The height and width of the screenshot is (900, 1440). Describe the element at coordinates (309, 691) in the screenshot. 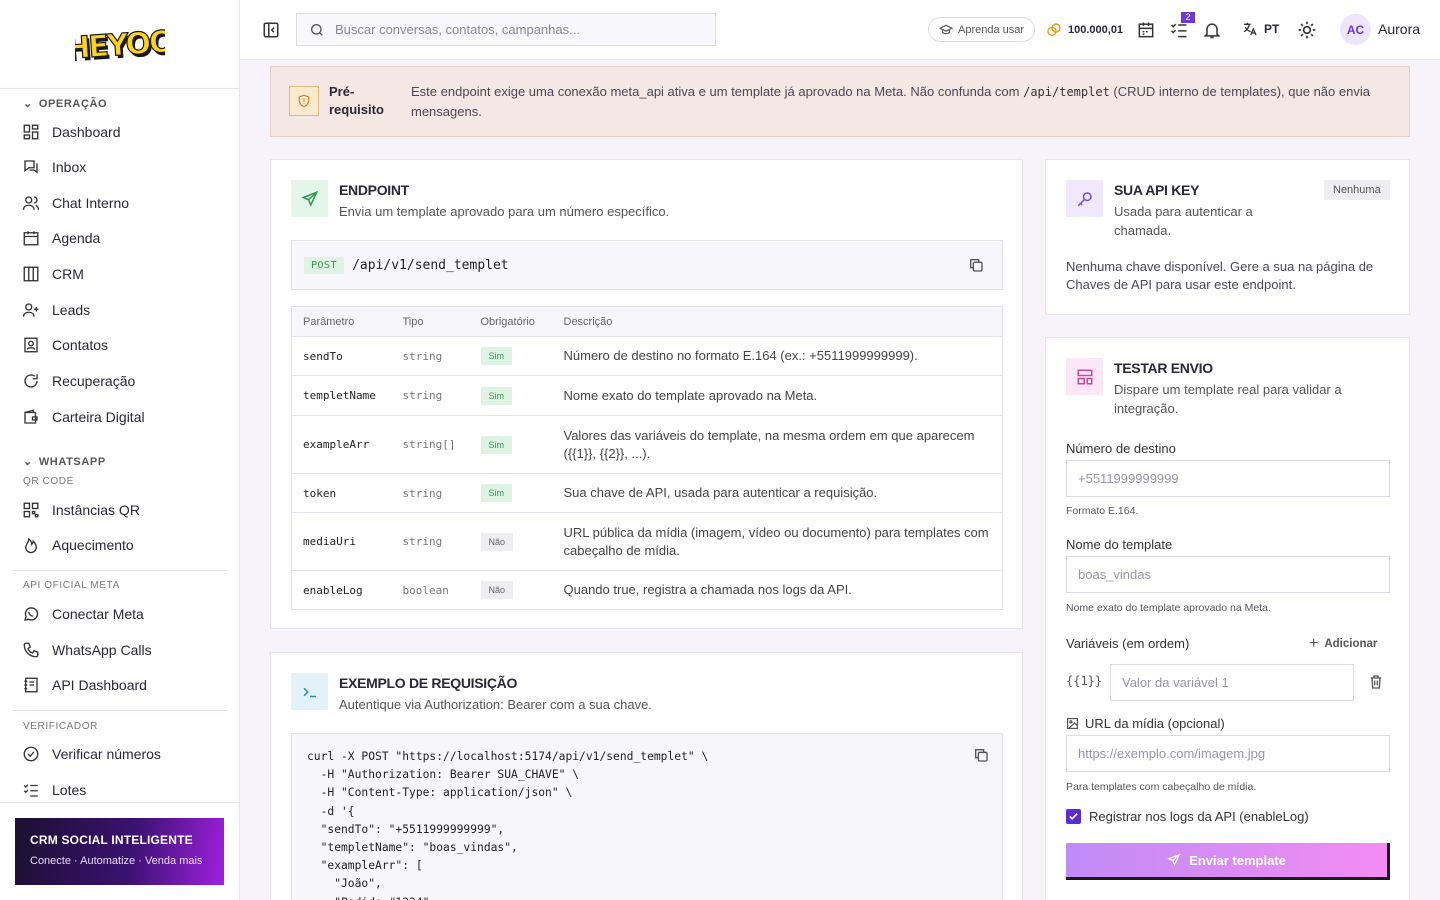

I see `terminal-icon` at that location.